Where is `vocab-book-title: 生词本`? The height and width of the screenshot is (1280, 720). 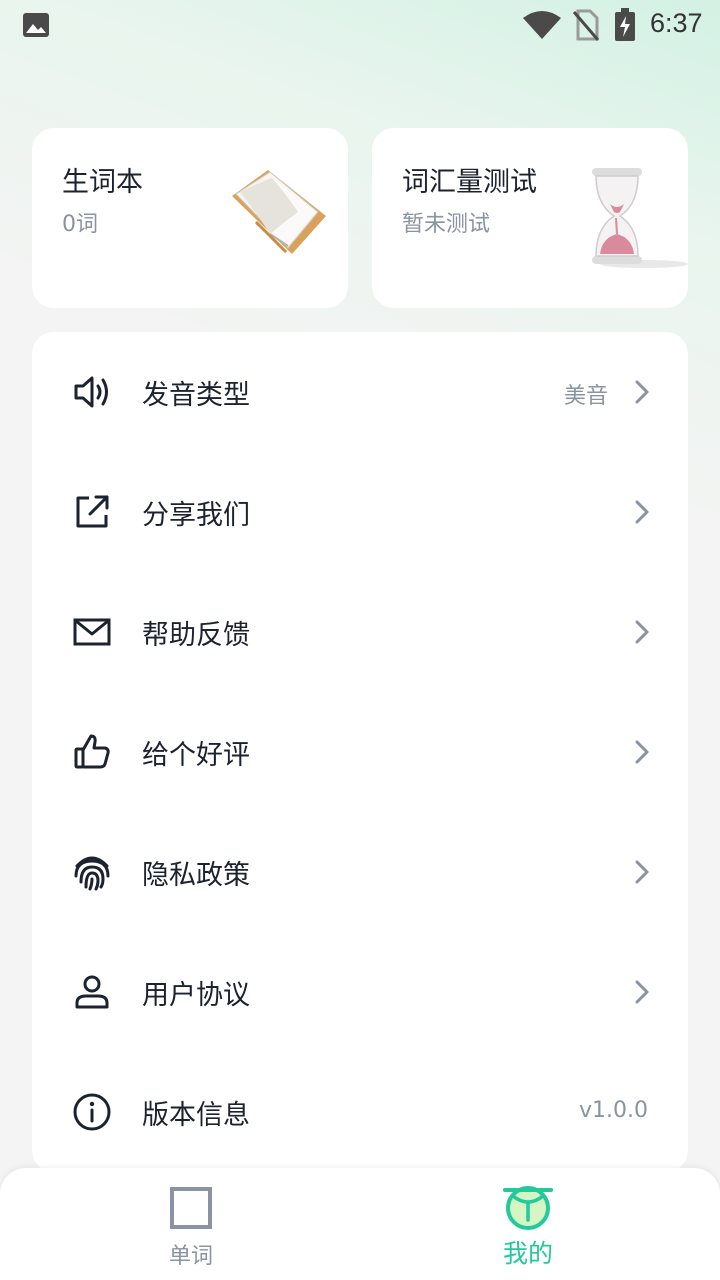 vocab-book-title: 生词本 is located at coordinates (102, 182).